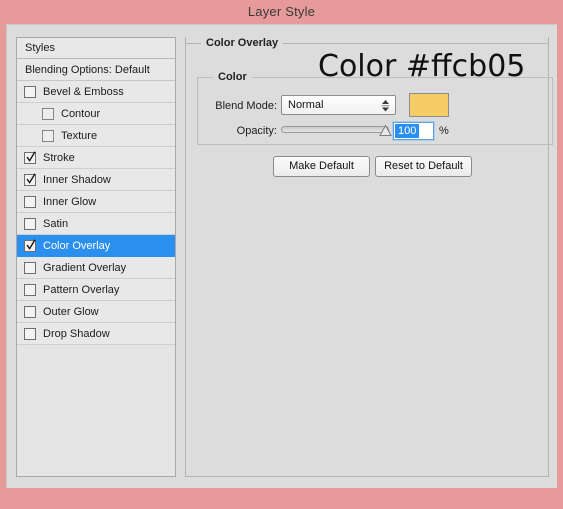  I want to click on effect-label: Inner Glow, so click(70, 201).